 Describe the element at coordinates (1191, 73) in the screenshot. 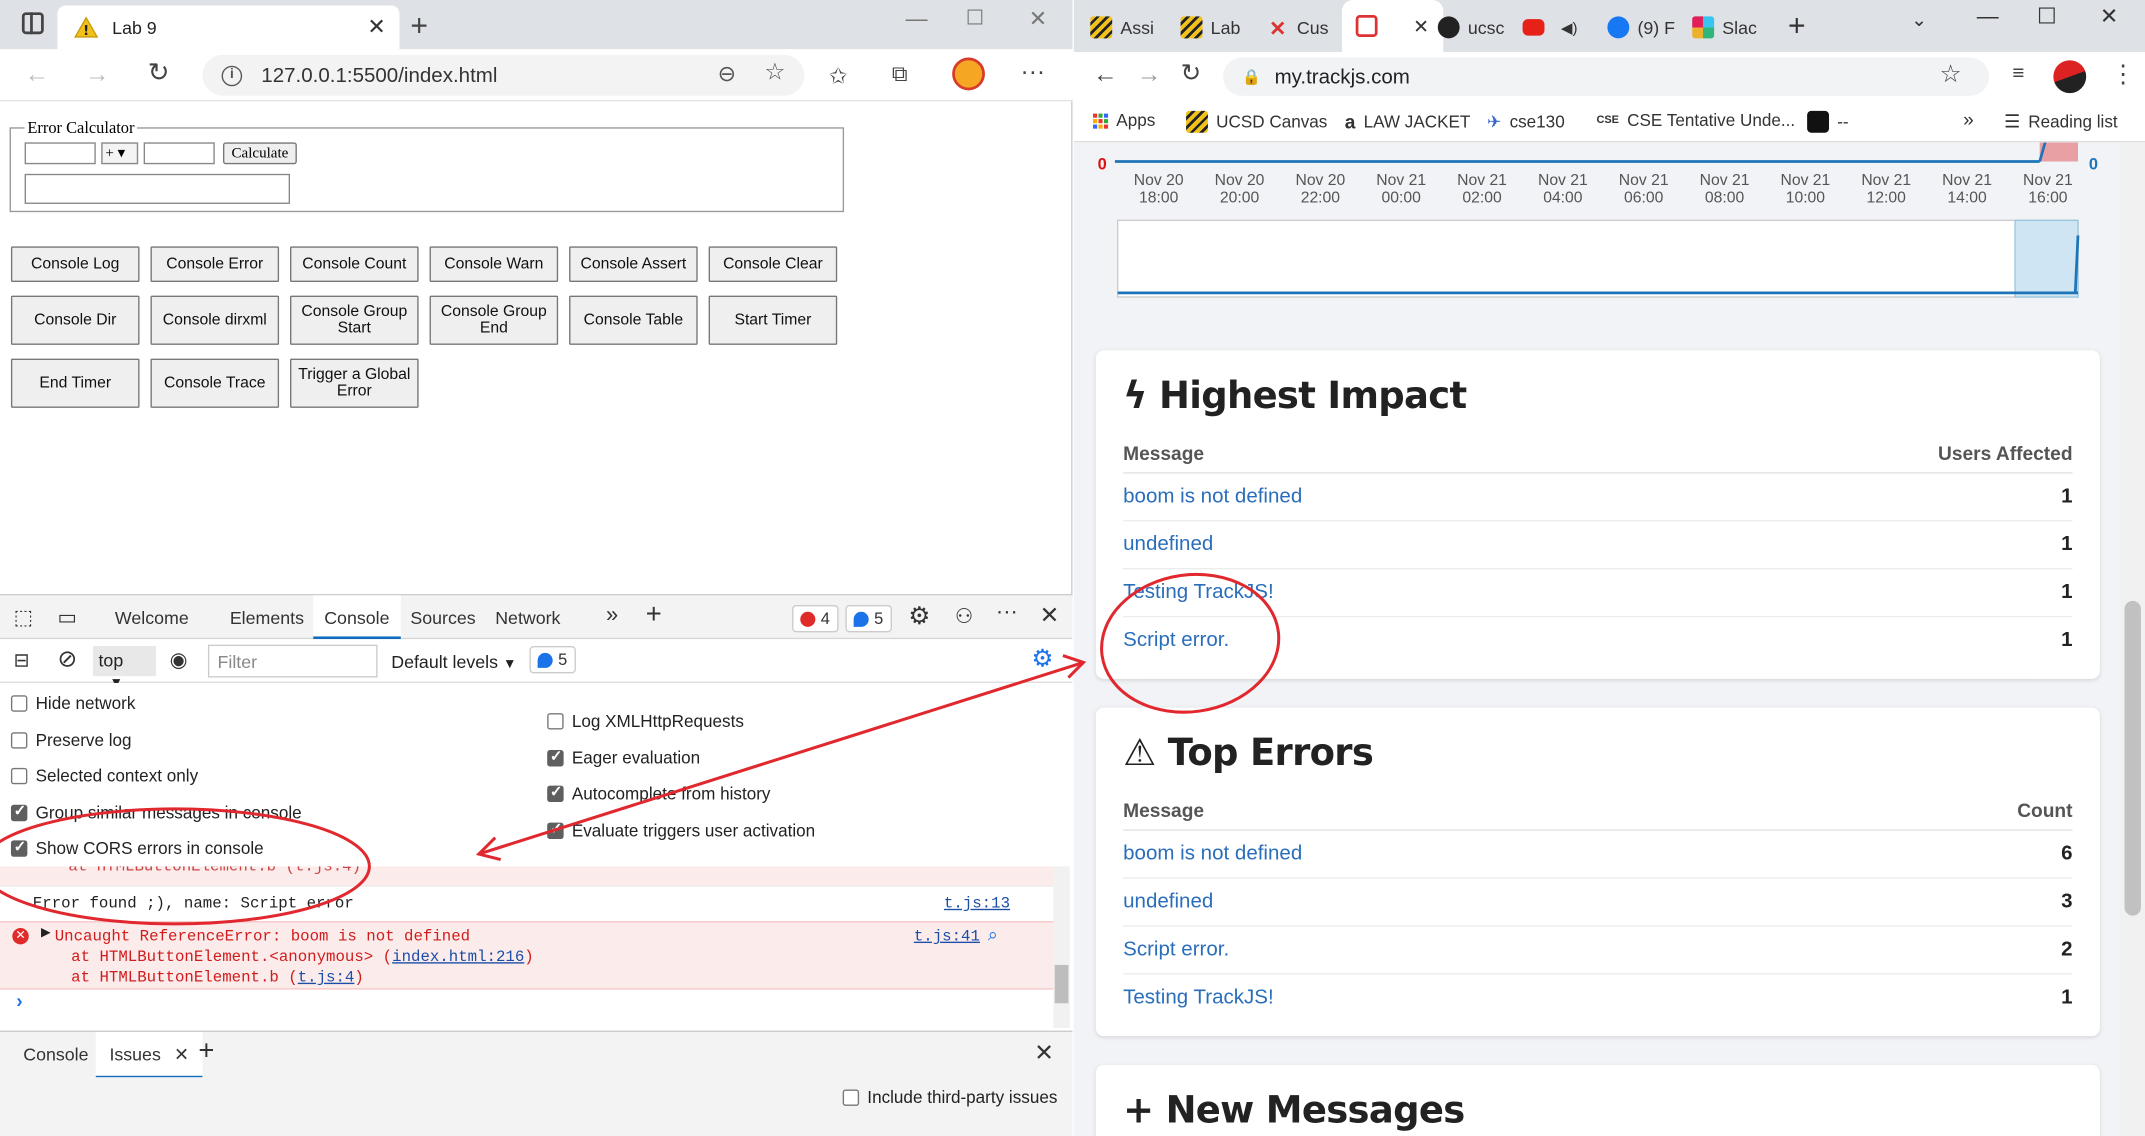

I see `refresh-icon: ↻` at that location.